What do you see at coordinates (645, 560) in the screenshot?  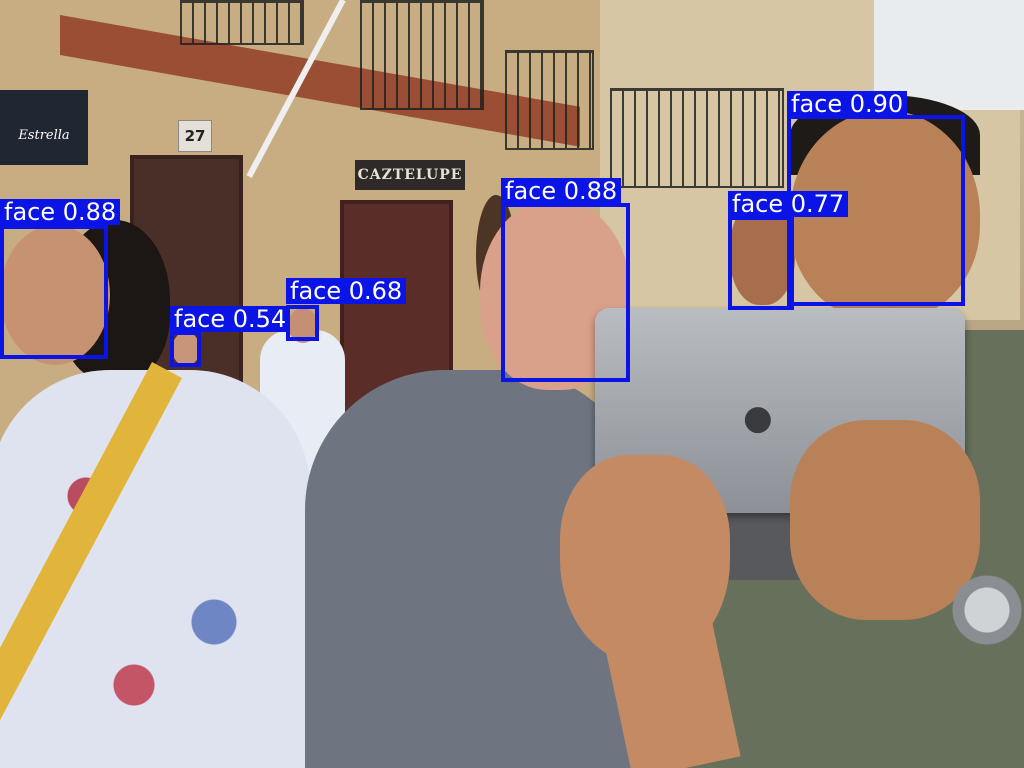 I see `left-hand` at bounding box center [645, 560].